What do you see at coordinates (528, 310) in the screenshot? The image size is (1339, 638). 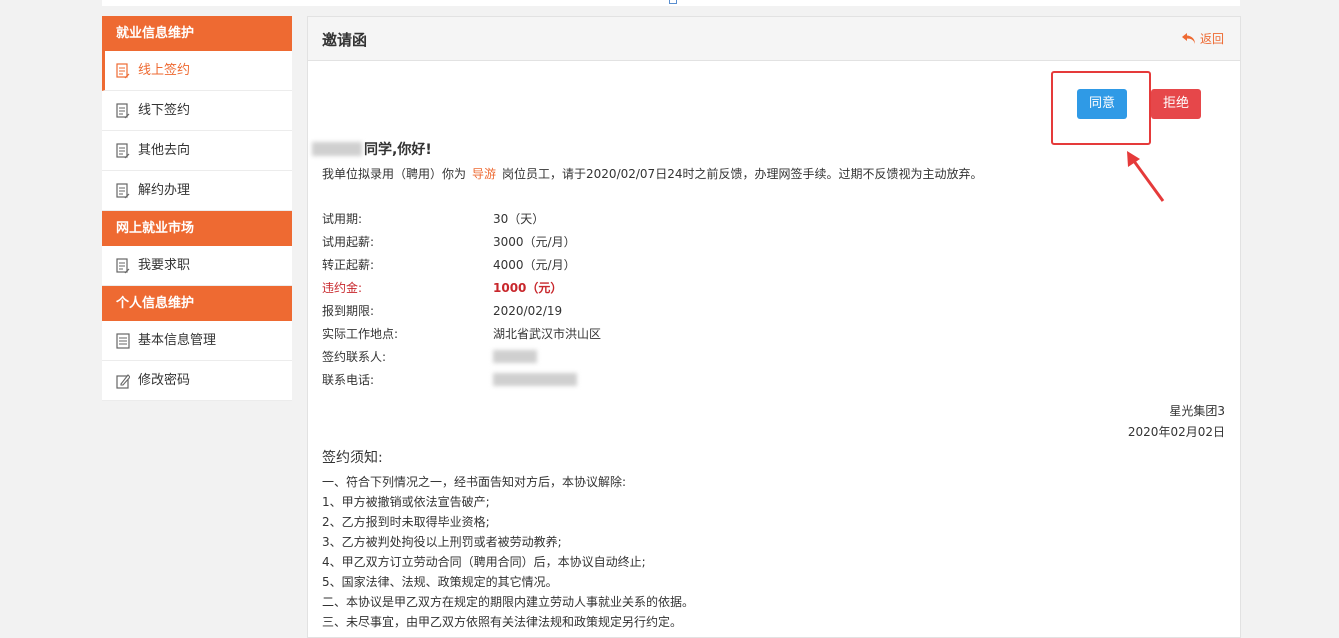 I see `info-value: 2020/02/19` at bounding box center [528, 310].